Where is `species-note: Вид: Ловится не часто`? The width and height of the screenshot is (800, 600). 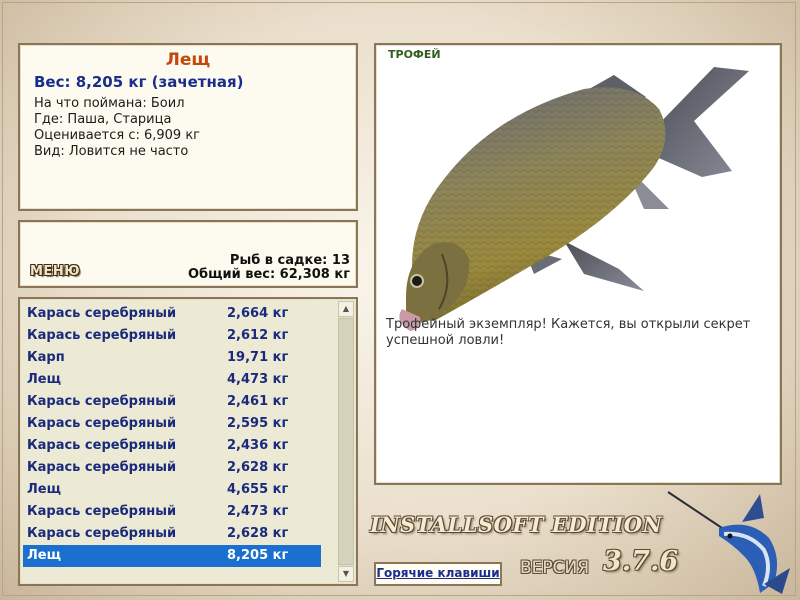 species-note: Вид: Ловится не часто is located at coordinates (111, 151).